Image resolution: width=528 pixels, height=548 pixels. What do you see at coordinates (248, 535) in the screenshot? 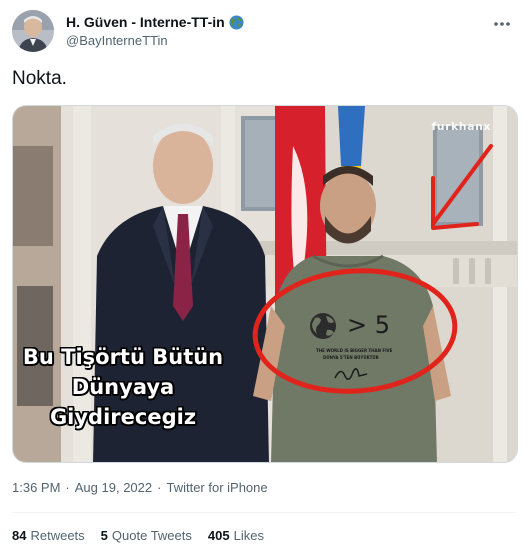
I see `likes-label: Likes` at bounding box center [248, 535].